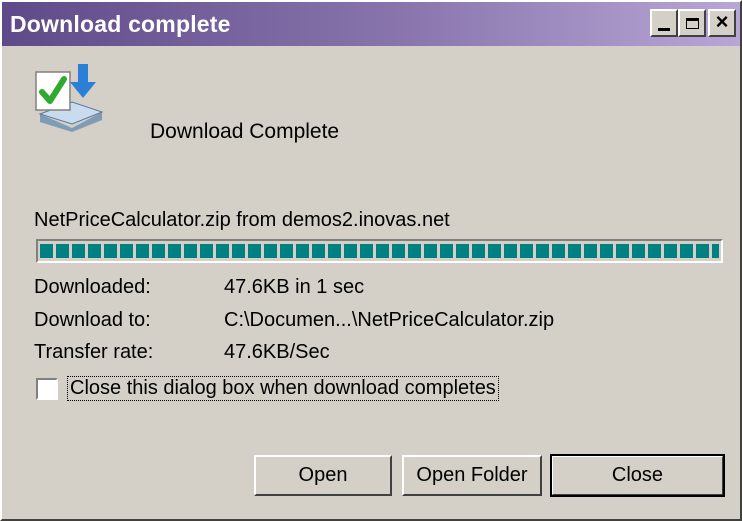 Image resolution: width=742 pixels, height=521 pixels. Describe the element at coordinates (637, 475) in the screenshot. I see `close-button: Close` at that location.